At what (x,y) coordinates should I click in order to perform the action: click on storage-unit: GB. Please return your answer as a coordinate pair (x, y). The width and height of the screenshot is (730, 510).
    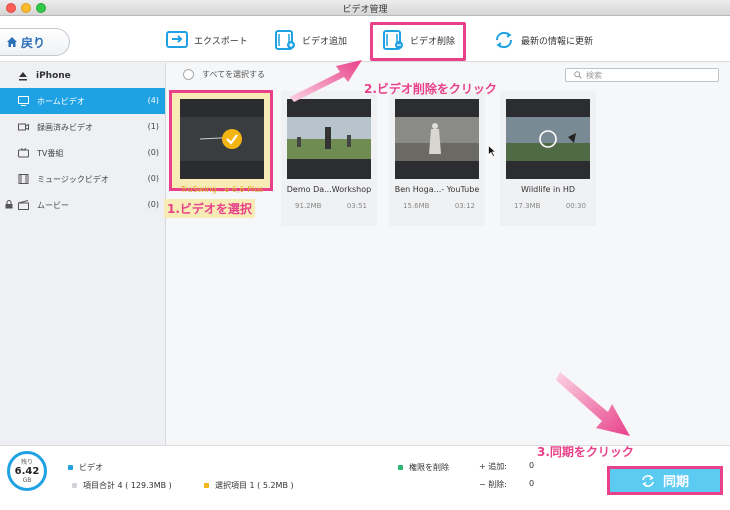
    Looking at the image, I should click on (27, 480).